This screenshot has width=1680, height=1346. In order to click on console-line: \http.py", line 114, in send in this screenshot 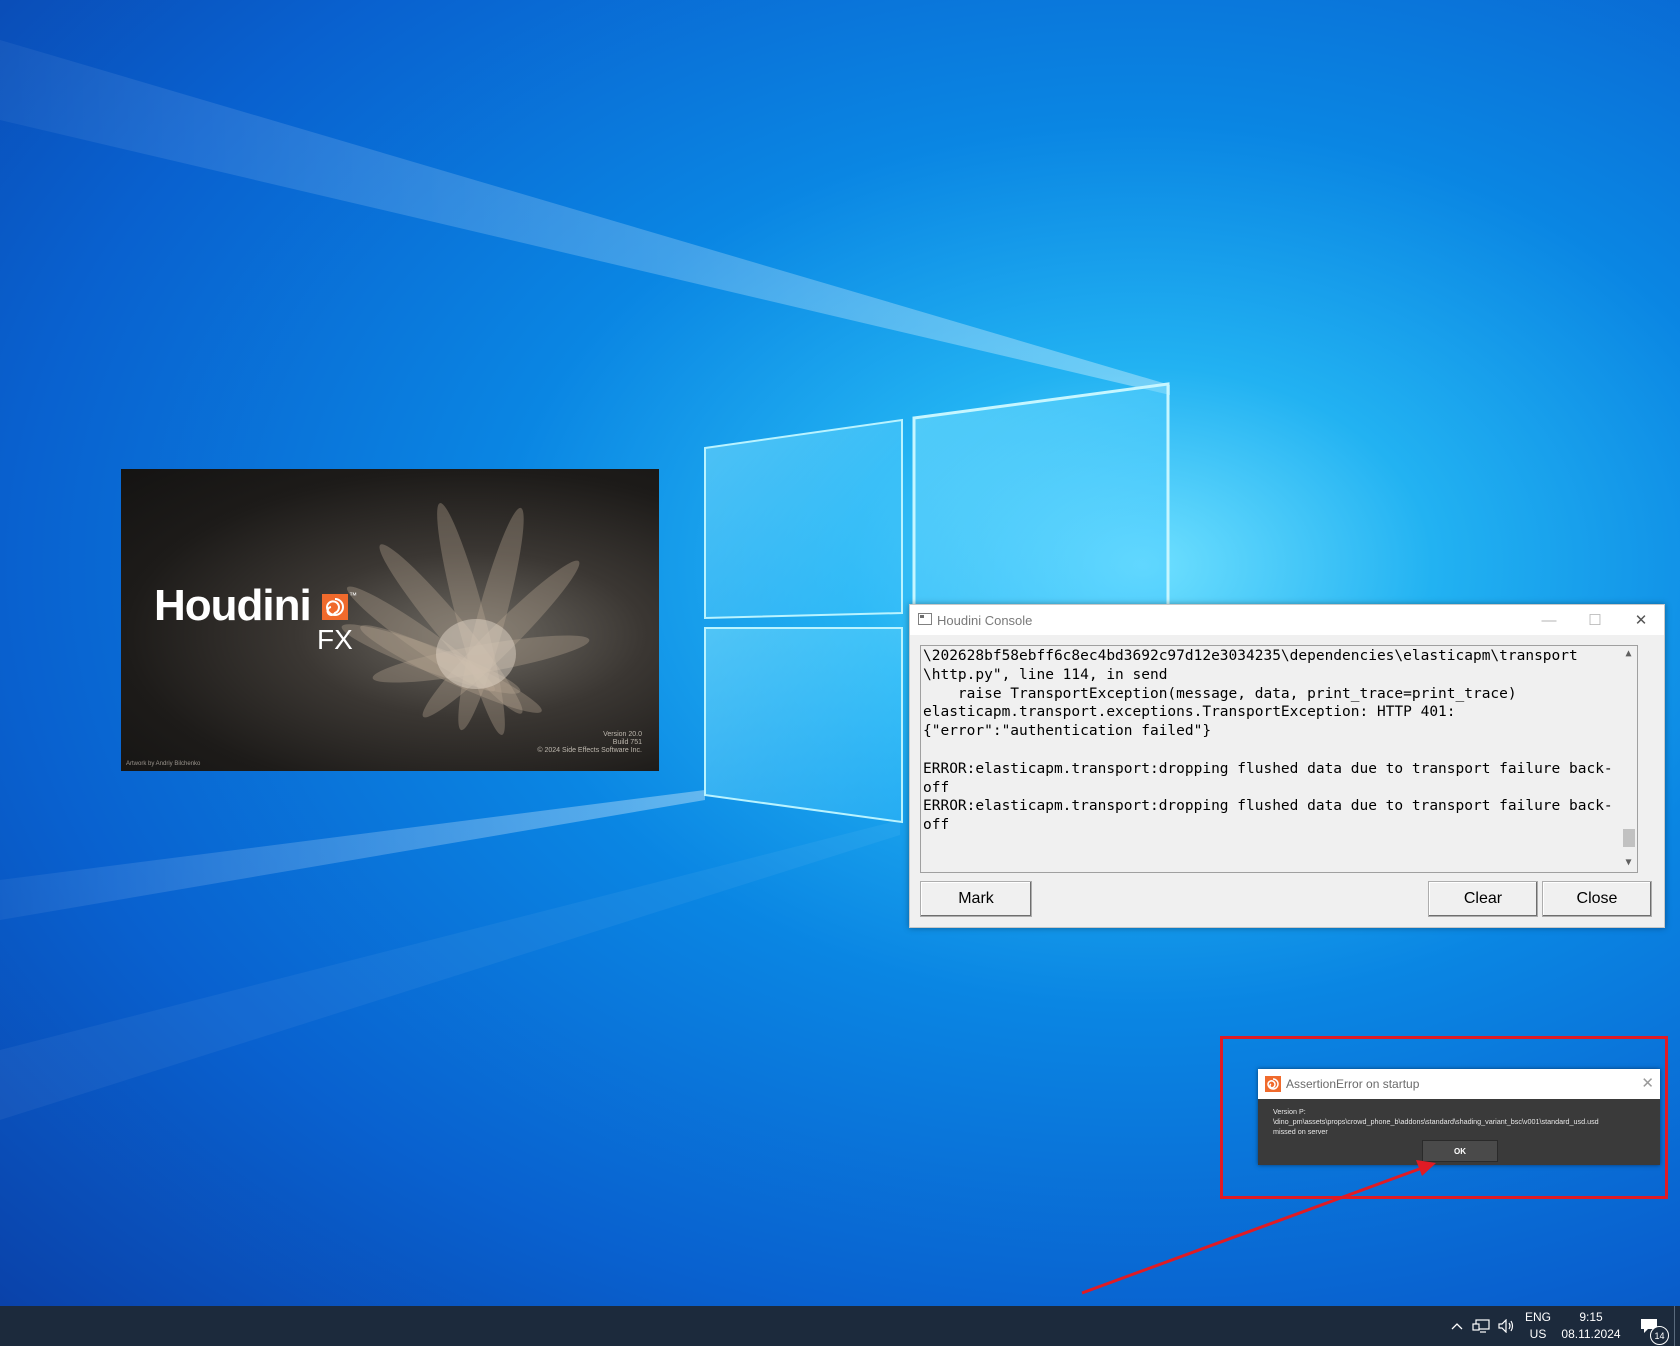, I will do `click(1045, 674)`.